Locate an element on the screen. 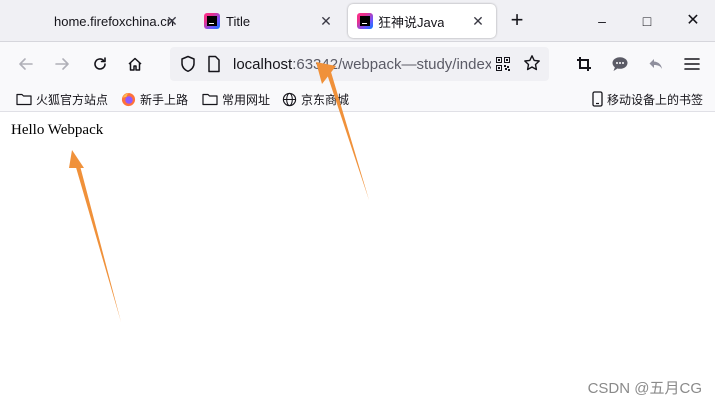  close-window-button: ✕ is located at coordinates (693, 21).